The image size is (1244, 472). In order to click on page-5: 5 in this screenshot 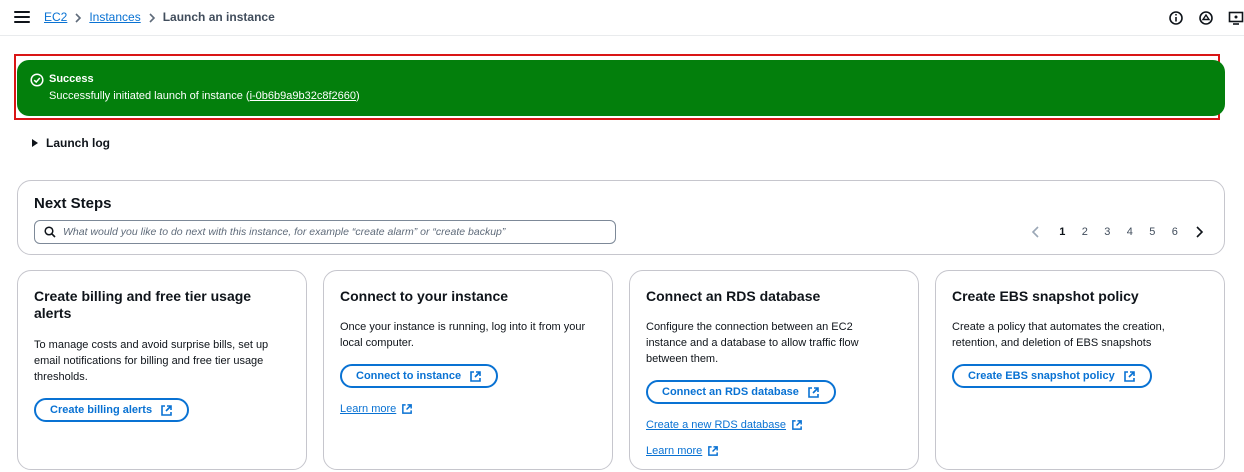, I will do `click(1152, 232)`.